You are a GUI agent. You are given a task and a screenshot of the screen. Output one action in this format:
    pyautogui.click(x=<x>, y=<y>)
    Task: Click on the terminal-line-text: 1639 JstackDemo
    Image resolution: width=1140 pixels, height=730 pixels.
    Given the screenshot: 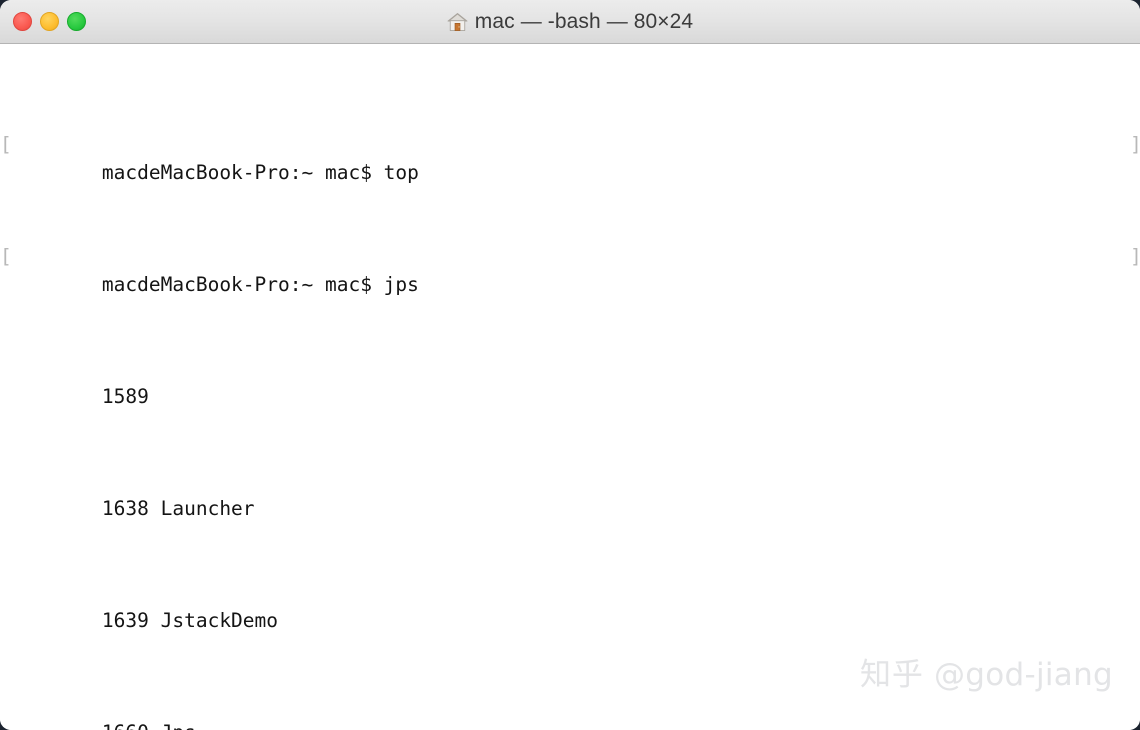 What is the action you would take?
    pyautogui.click(x=190, y=620)
    